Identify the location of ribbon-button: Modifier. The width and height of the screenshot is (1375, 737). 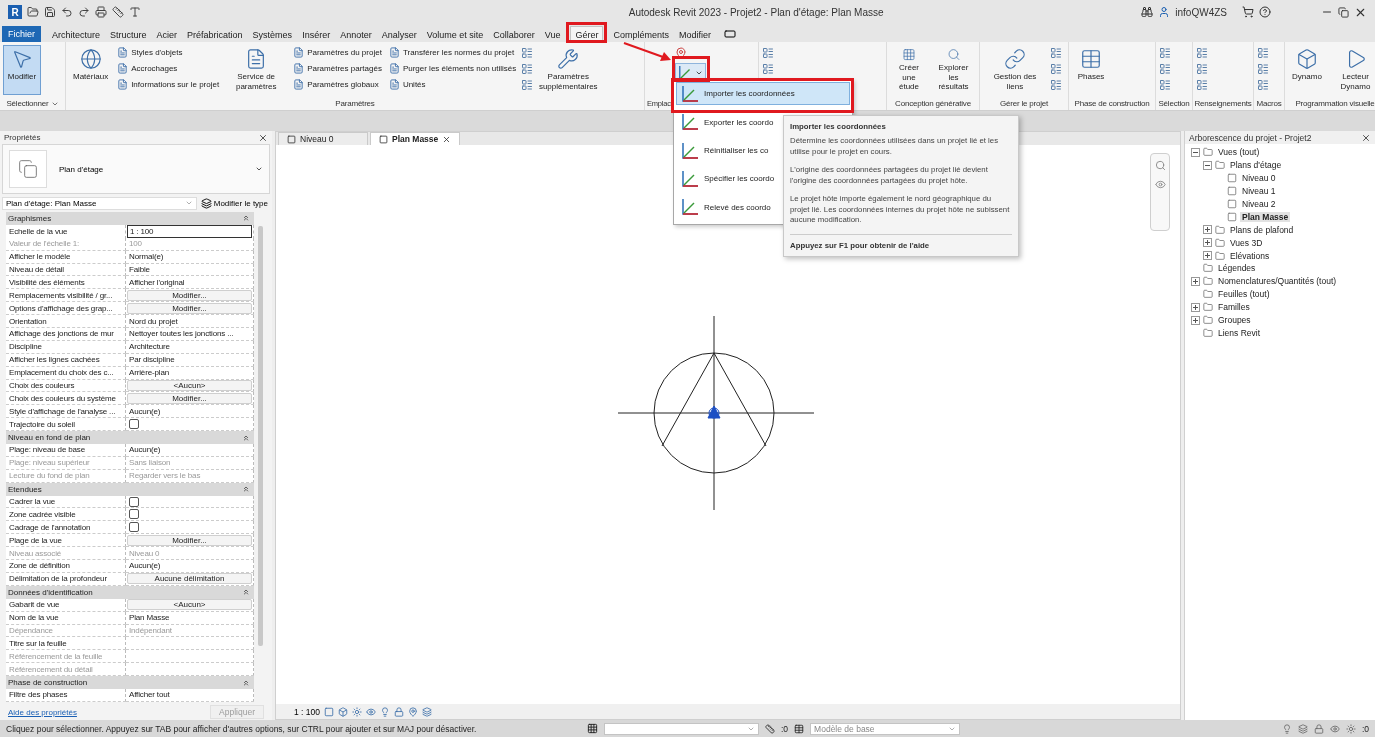
(22, 70).